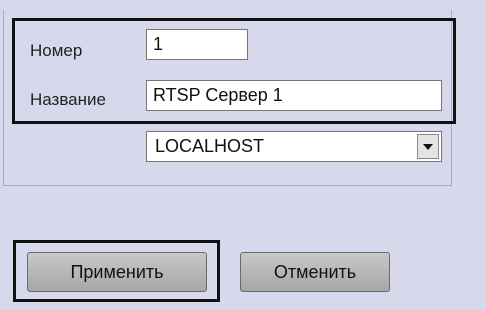  I want to click on apply-button: Применить, so click(117, 272).